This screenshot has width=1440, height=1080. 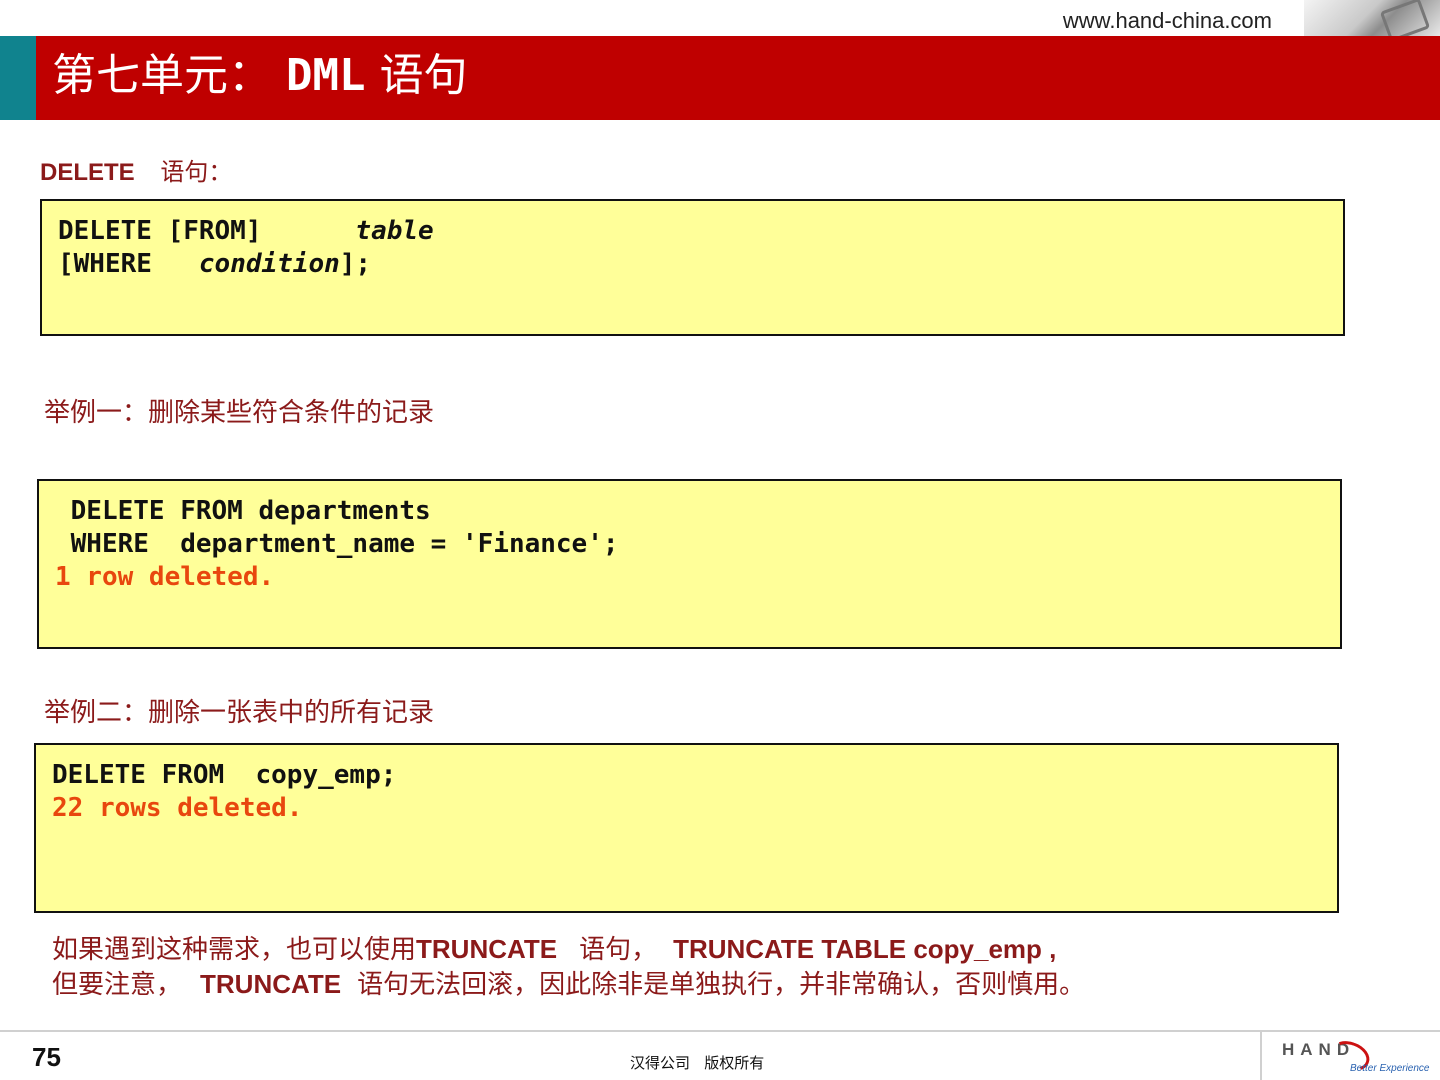 What do you see at coordinates (46, 1057) in the screenshot?
I see `page-number: 75` at bounding box center [46, 1057].